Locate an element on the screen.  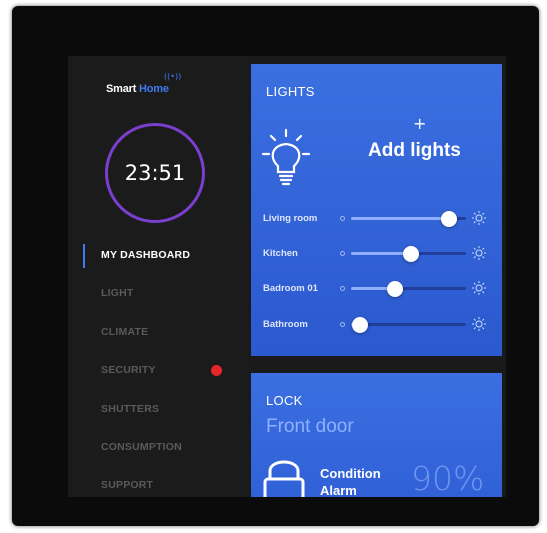
lock-condition: Condition Alarm is located at coordinates (350, 481).